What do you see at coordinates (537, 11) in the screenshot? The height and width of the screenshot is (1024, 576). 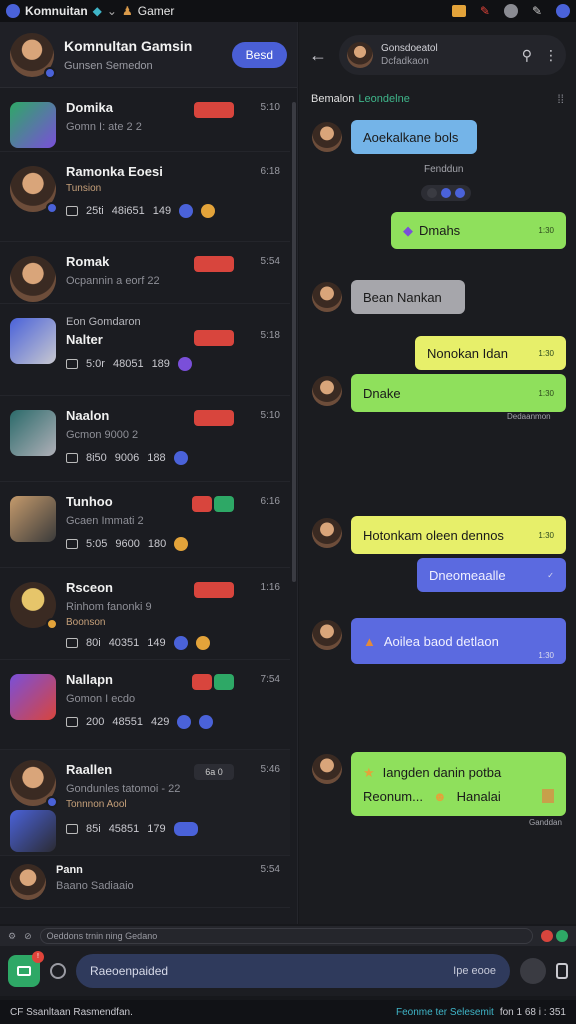 I see `edit-icon: ✎` at bounding box center [537, 11].